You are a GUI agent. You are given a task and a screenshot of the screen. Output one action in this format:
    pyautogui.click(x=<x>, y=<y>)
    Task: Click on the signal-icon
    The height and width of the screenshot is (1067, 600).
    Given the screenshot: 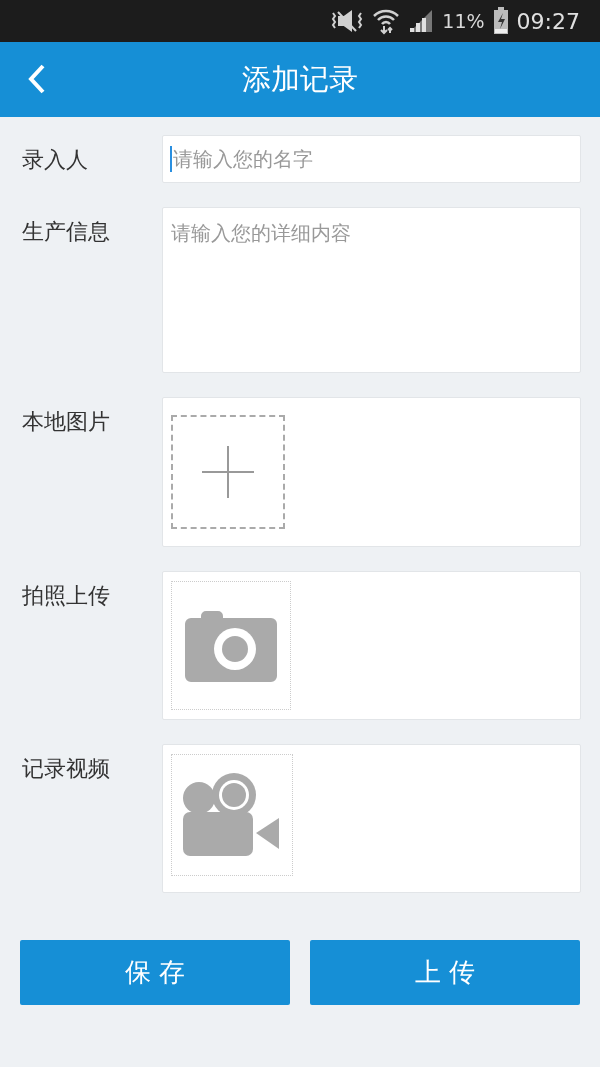 What is the action you would take?
    pyautogui.click(x=421, y=21)
    